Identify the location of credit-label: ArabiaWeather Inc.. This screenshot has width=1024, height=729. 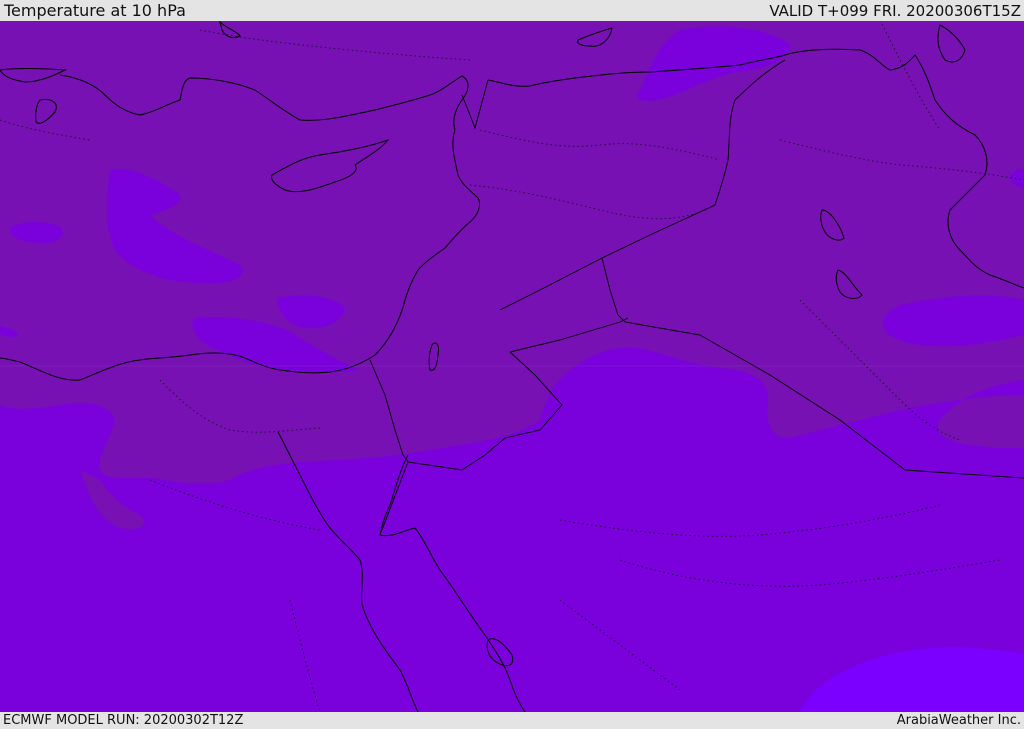
(958, 720).